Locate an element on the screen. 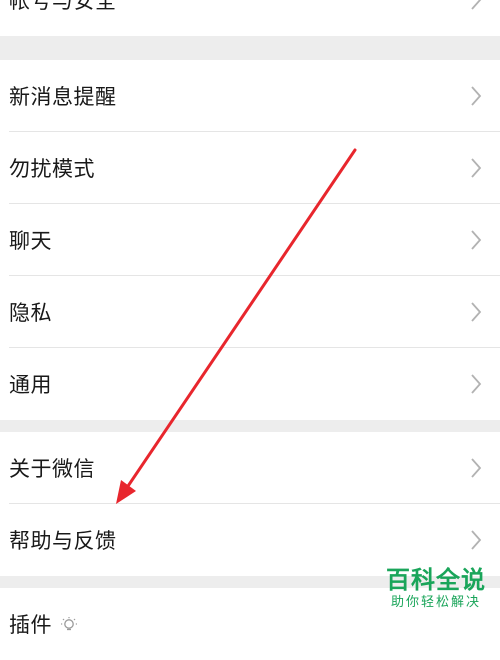 The width and height of the screenshot is (500, 660). chat-label: 聊天 is located at coordinates (30, 241).